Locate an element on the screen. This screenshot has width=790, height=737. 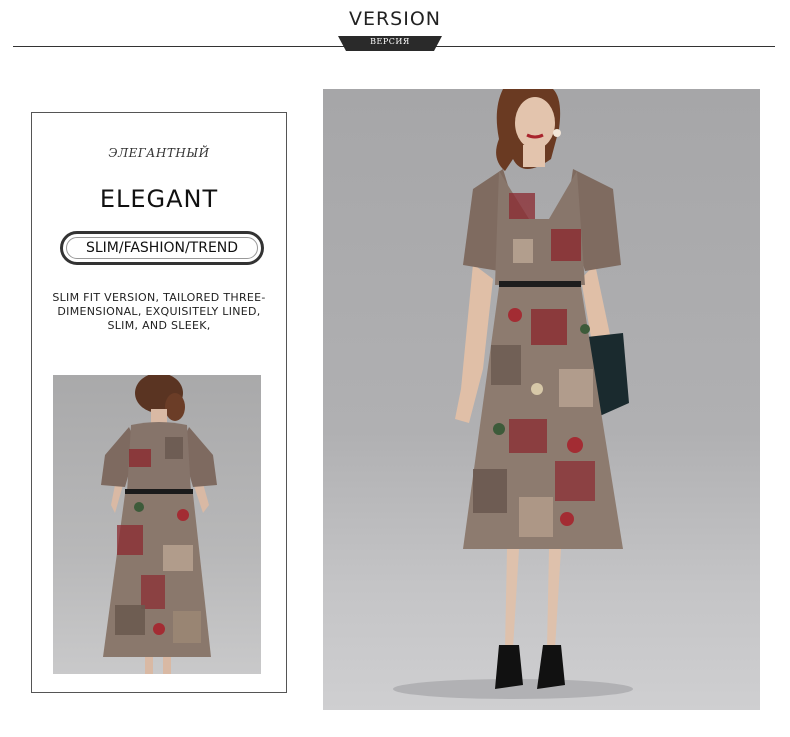
description-line: DIMENSIONAL, EXQUISITELY LINED, is located at coordinates (159, 311).